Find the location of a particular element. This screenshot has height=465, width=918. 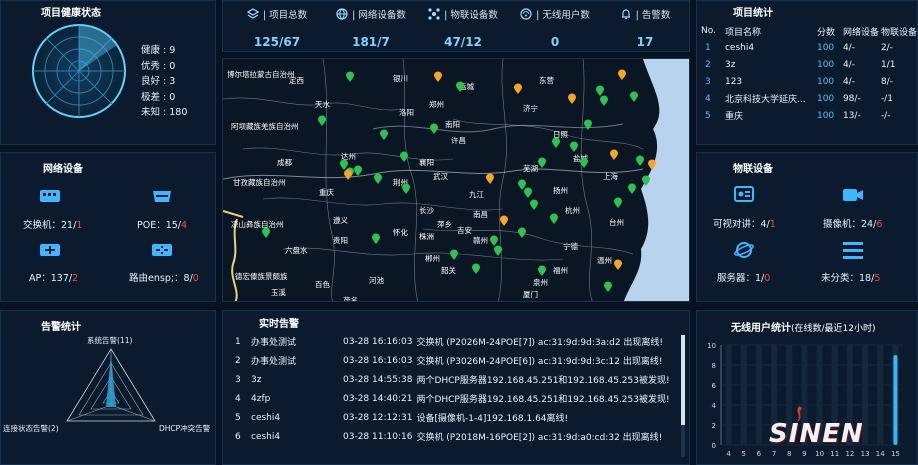

stat-alarms: | 告警数 17 is located at coordinates (645, 28).